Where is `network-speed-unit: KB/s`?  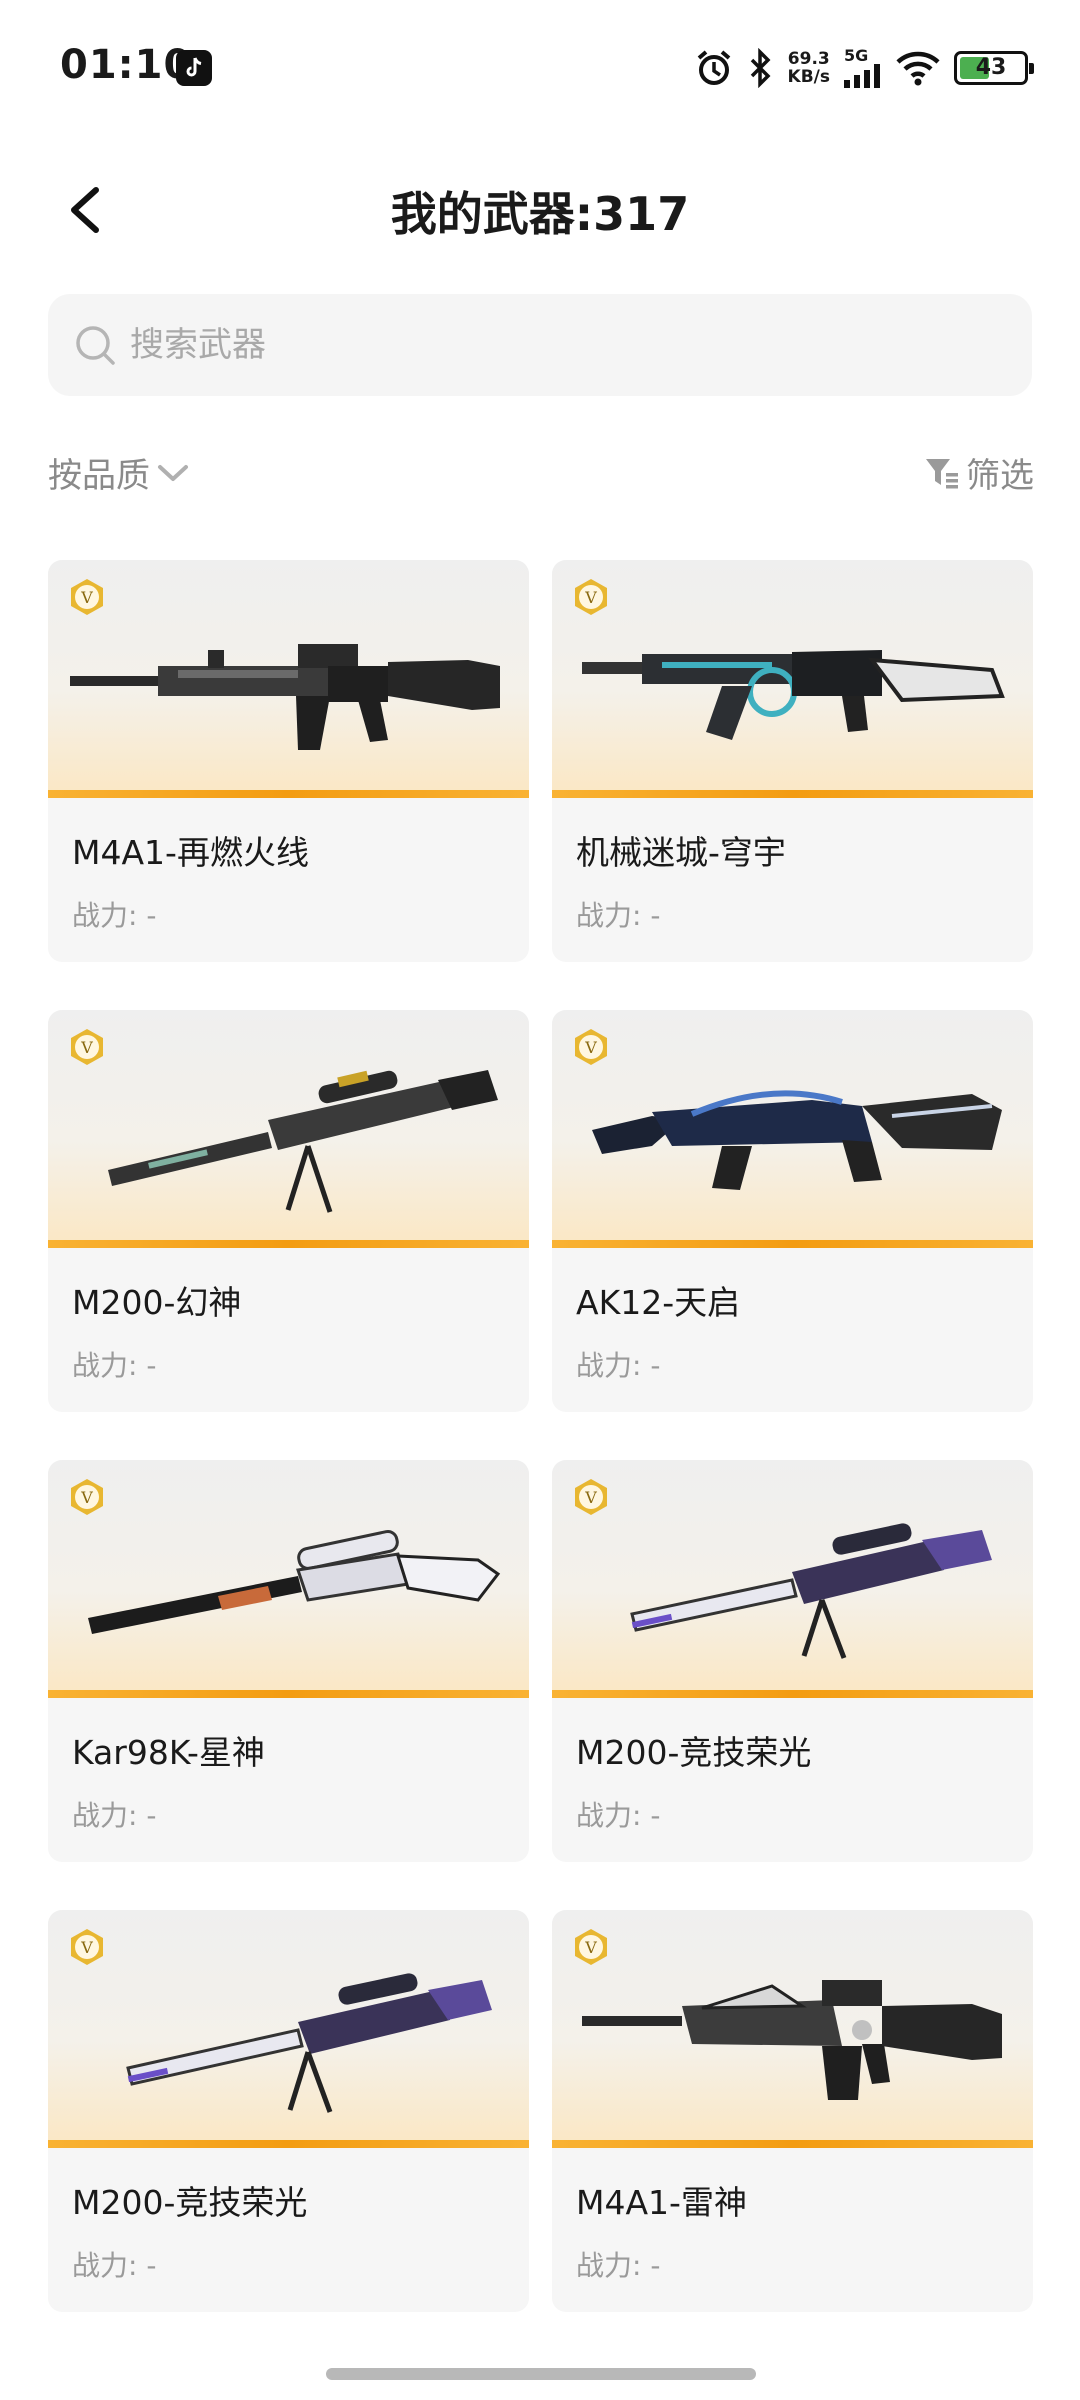 network-speed-unit: KB/s is located at coordinates (808, 77).